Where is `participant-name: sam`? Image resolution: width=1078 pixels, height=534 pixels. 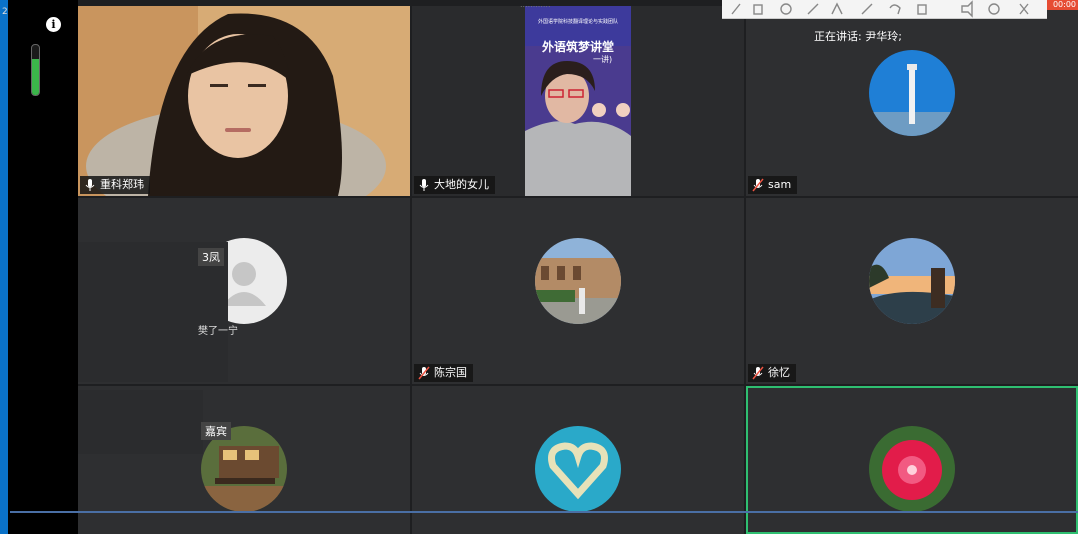 participant-name: sam is located at coordinates (780, 184).